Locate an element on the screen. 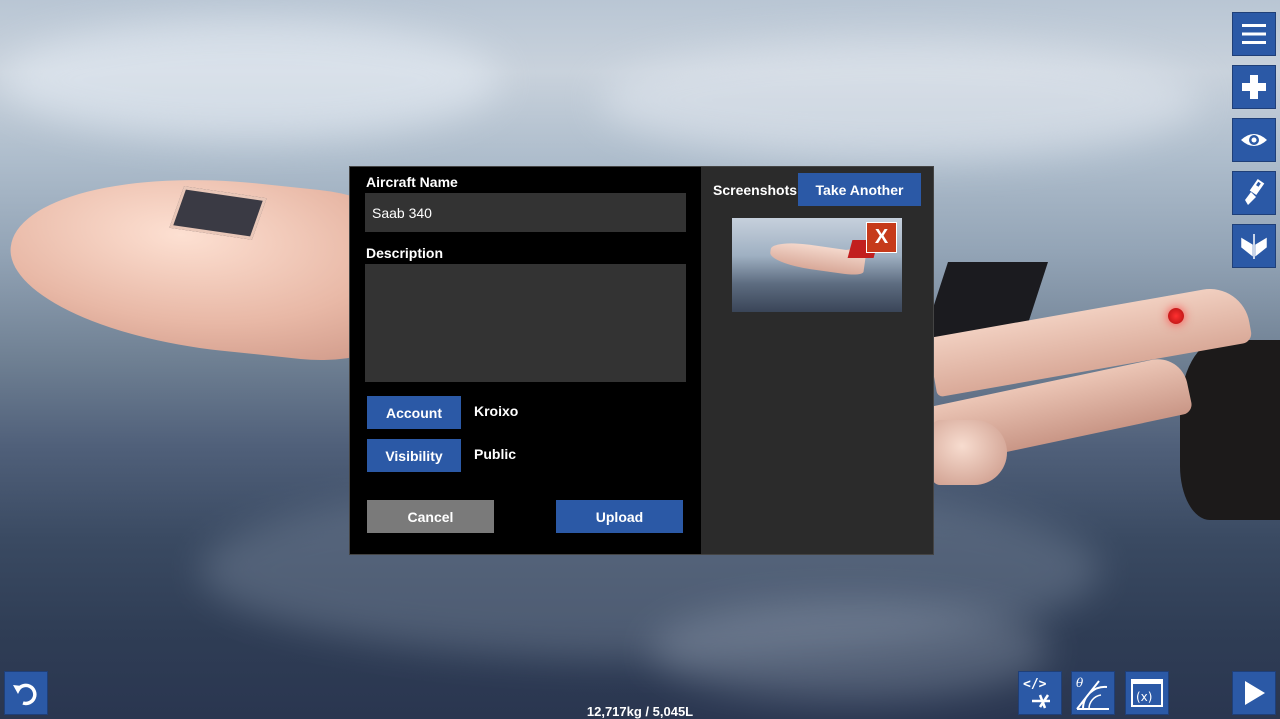 This screenshot has height=719, width=1280. remove-screenshot-button: X is located at coordinates (881, 237).